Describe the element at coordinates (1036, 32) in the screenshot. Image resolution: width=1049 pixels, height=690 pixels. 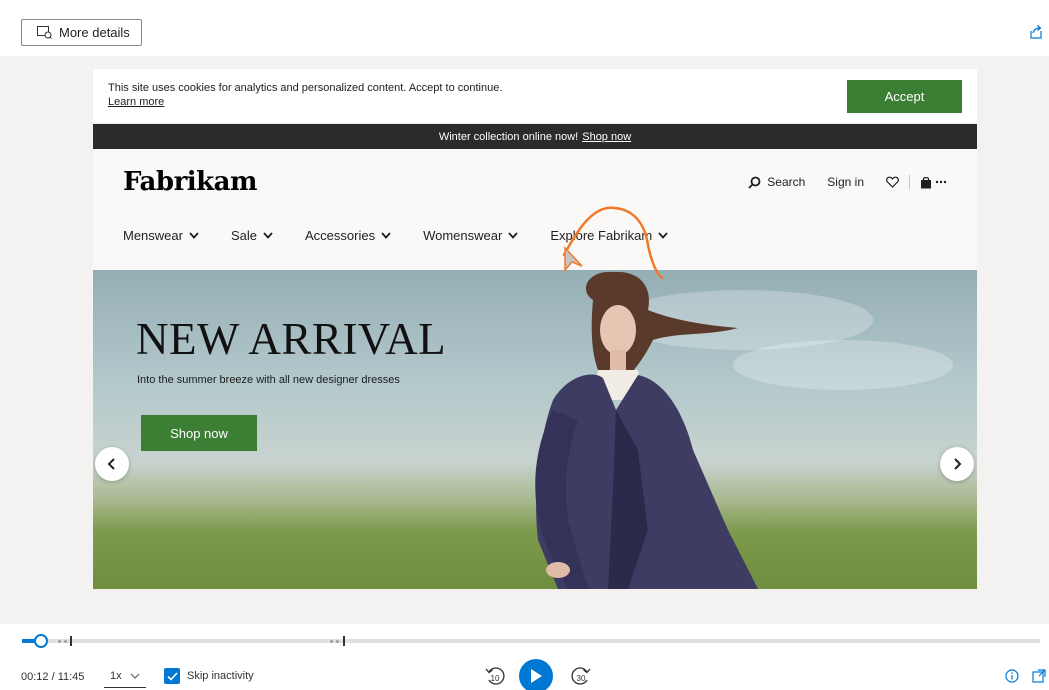
I see `share-icon` at that location.